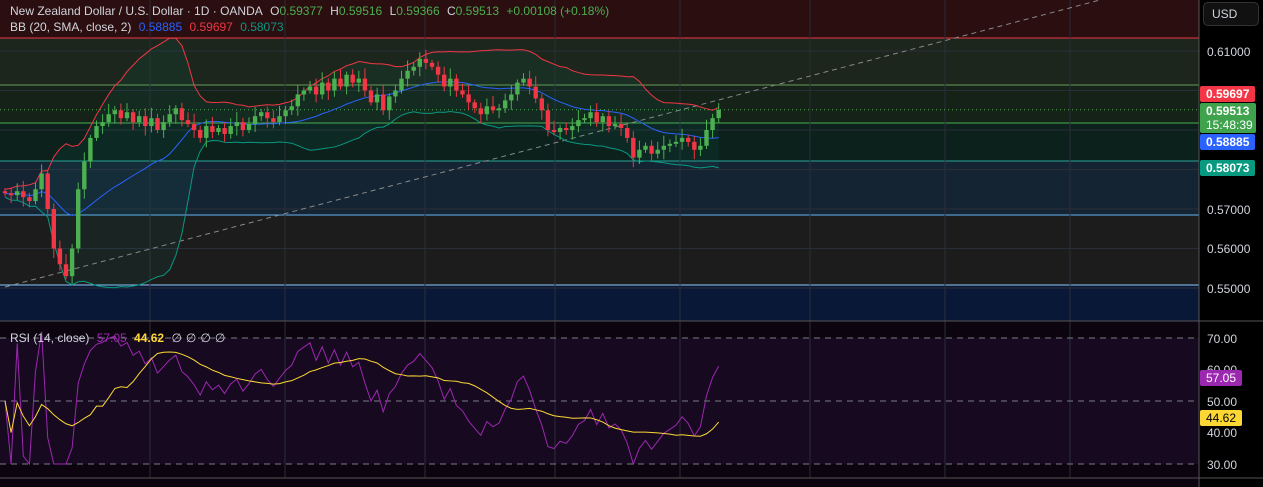 This screenshot has width=1263, height=487. What do you see at coordinates (160, 27) in the screenshot?
I see `bb-basis-value: 0.58885` at bounding box center [160, 27].